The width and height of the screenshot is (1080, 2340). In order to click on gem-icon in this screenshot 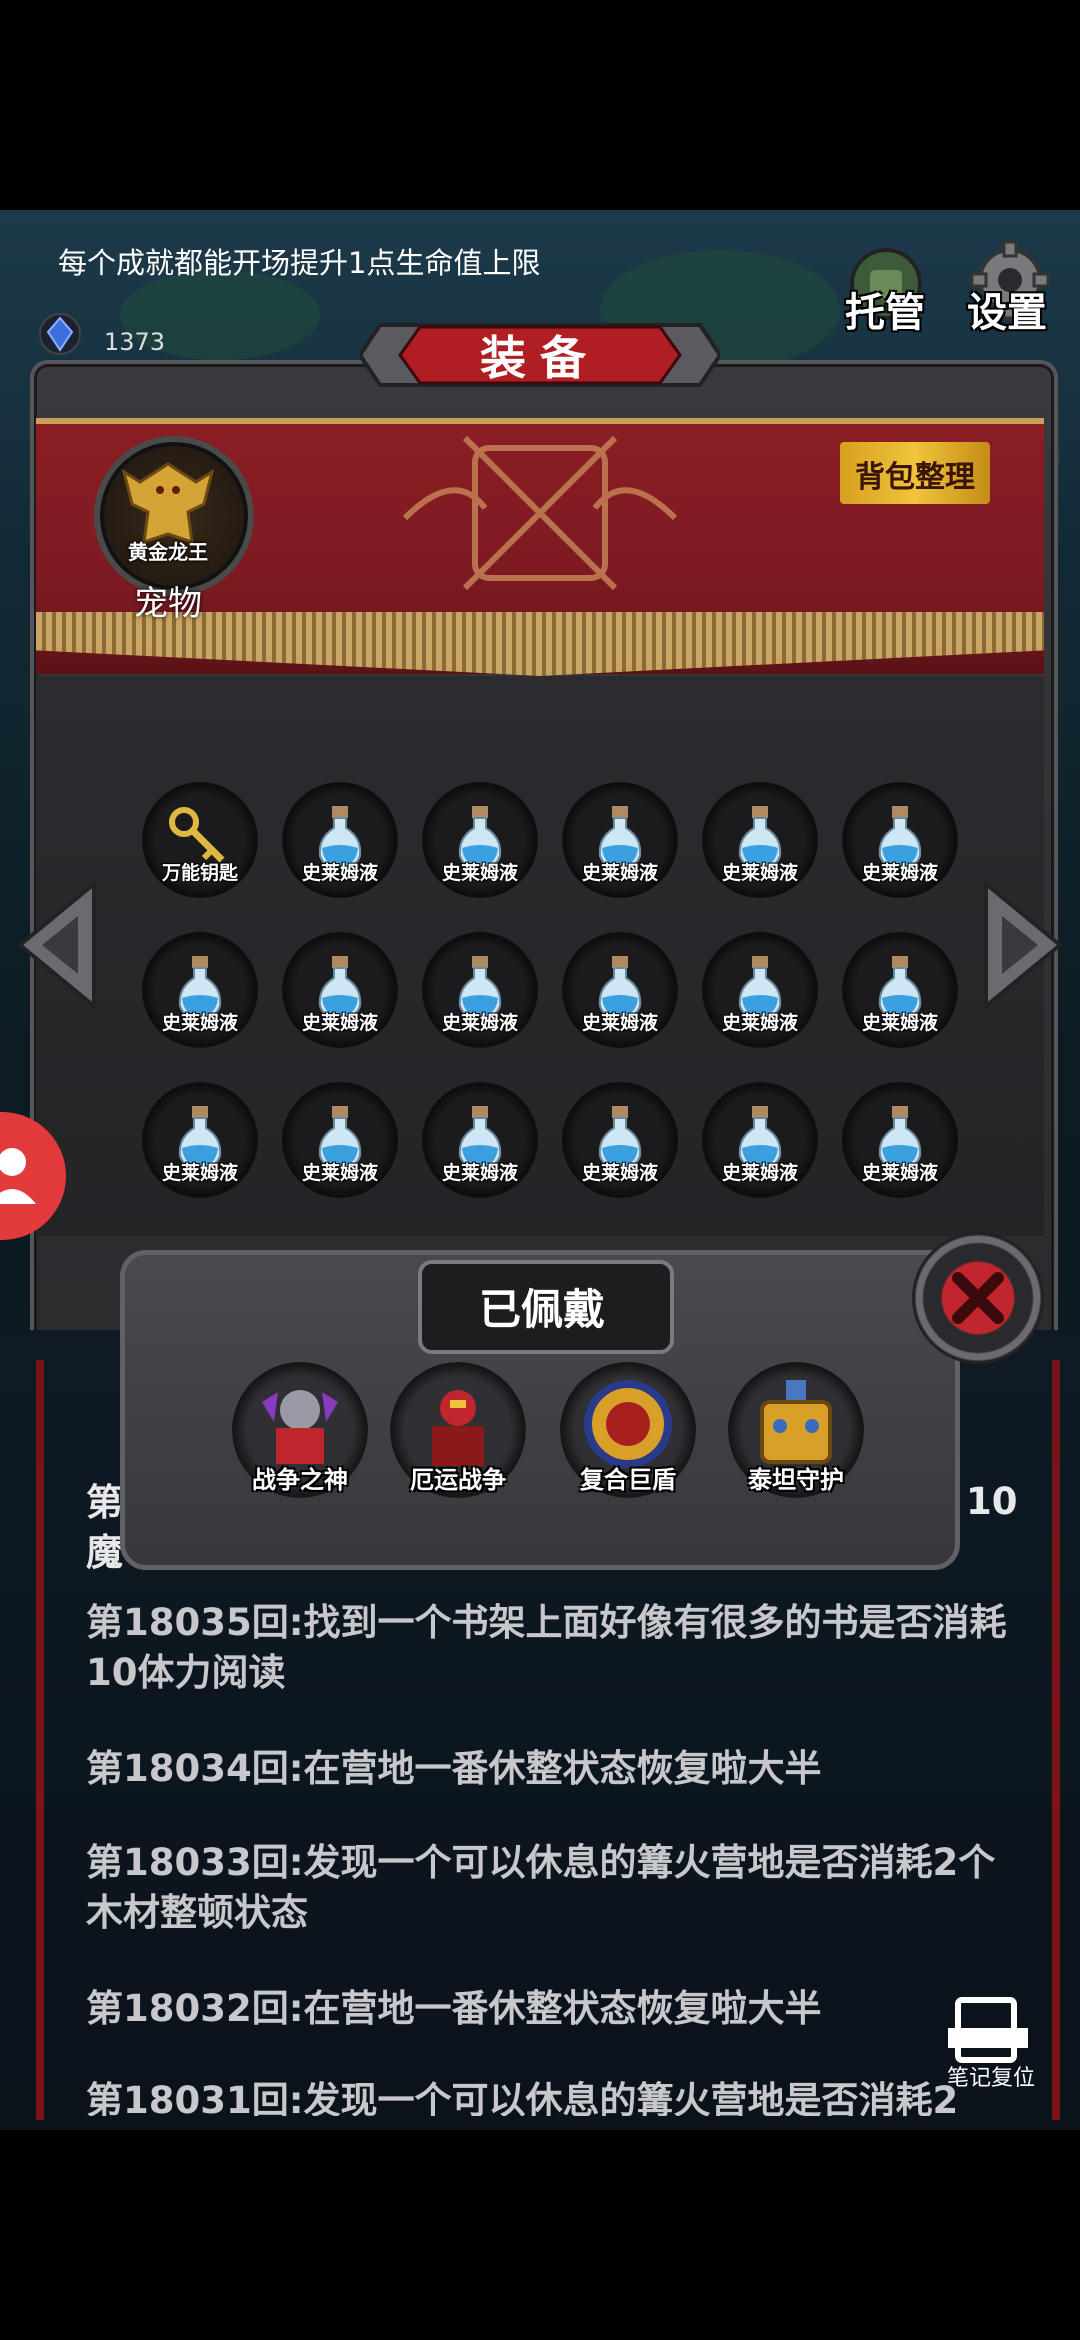, I will do `click(60, 334)`.